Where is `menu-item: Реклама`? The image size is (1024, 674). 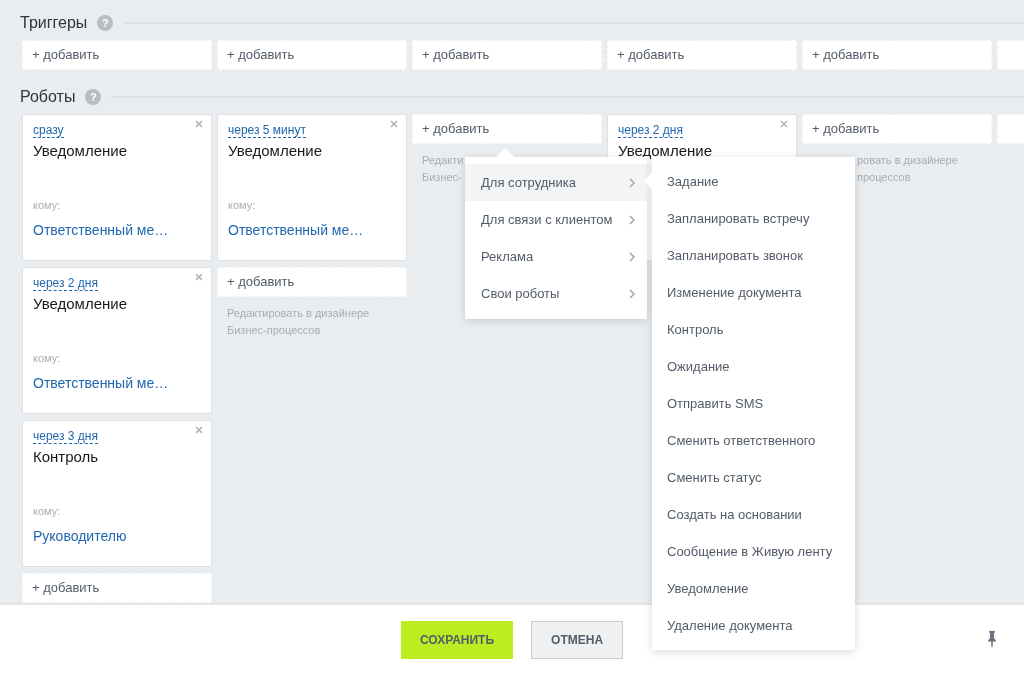
menu-item: Реклама is located at coordinates (556, 256).